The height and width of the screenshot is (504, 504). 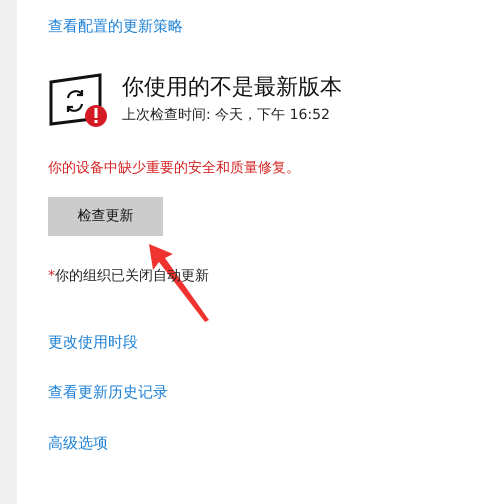 What do you see at coordinates (232, 88) in the screenshot?
I see `status-title: 你使用的不是最新版本` at bounding box center [232, 88].